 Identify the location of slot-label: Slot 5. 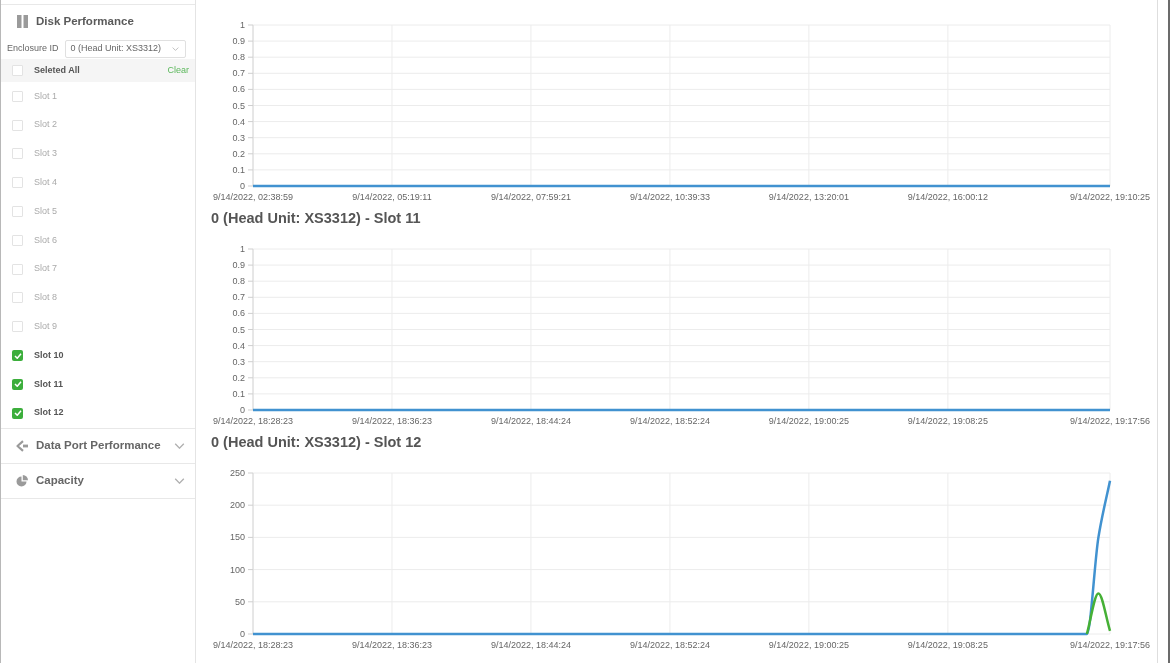
(45, 211).